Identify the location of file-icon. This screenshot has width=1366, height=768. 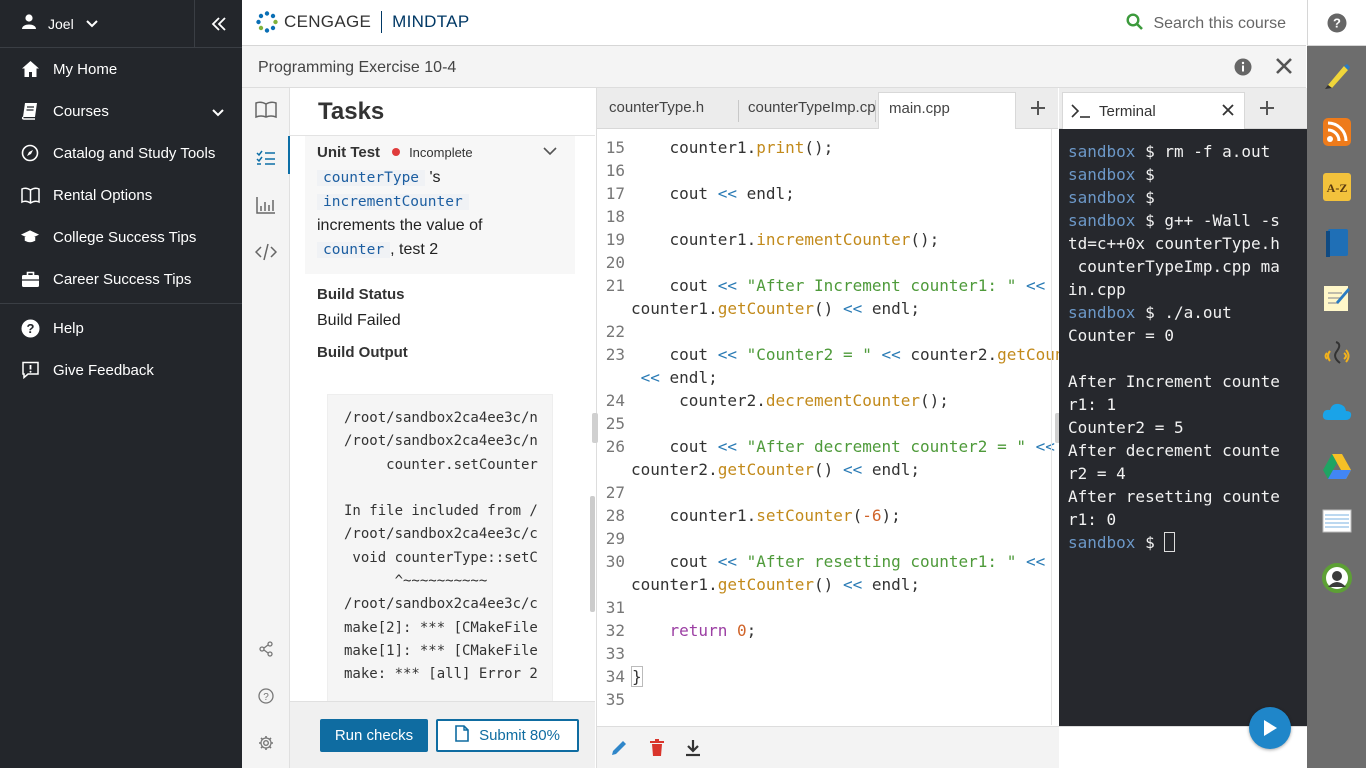
(462, 735).